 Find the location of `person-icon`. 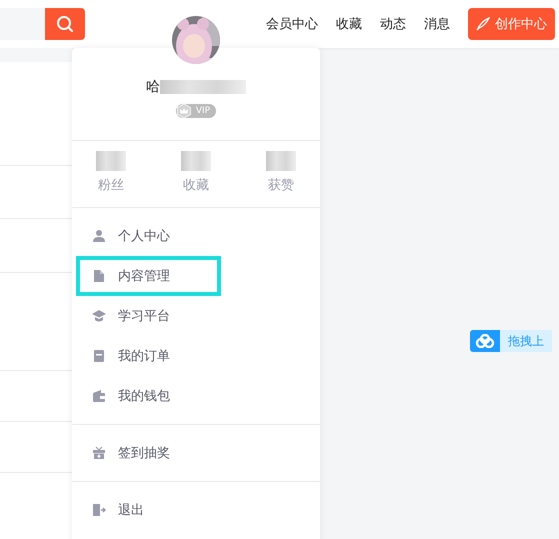

person-icon is located at coordinates (99, 236).